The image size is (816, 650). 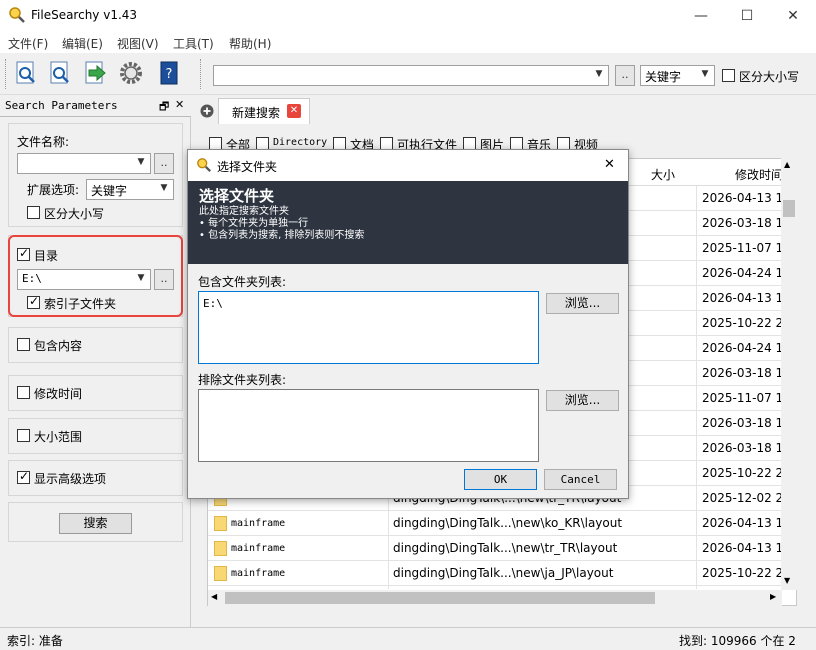 I want to click on scroll-right-icon: ▶, so click(x=773, y=596).